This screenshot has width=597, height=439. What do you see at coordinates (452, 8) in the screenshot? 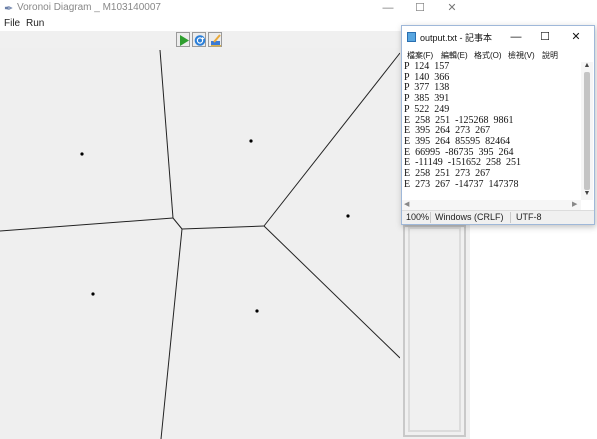
I see `close-button: ✕` at bounding box center [452, 8].